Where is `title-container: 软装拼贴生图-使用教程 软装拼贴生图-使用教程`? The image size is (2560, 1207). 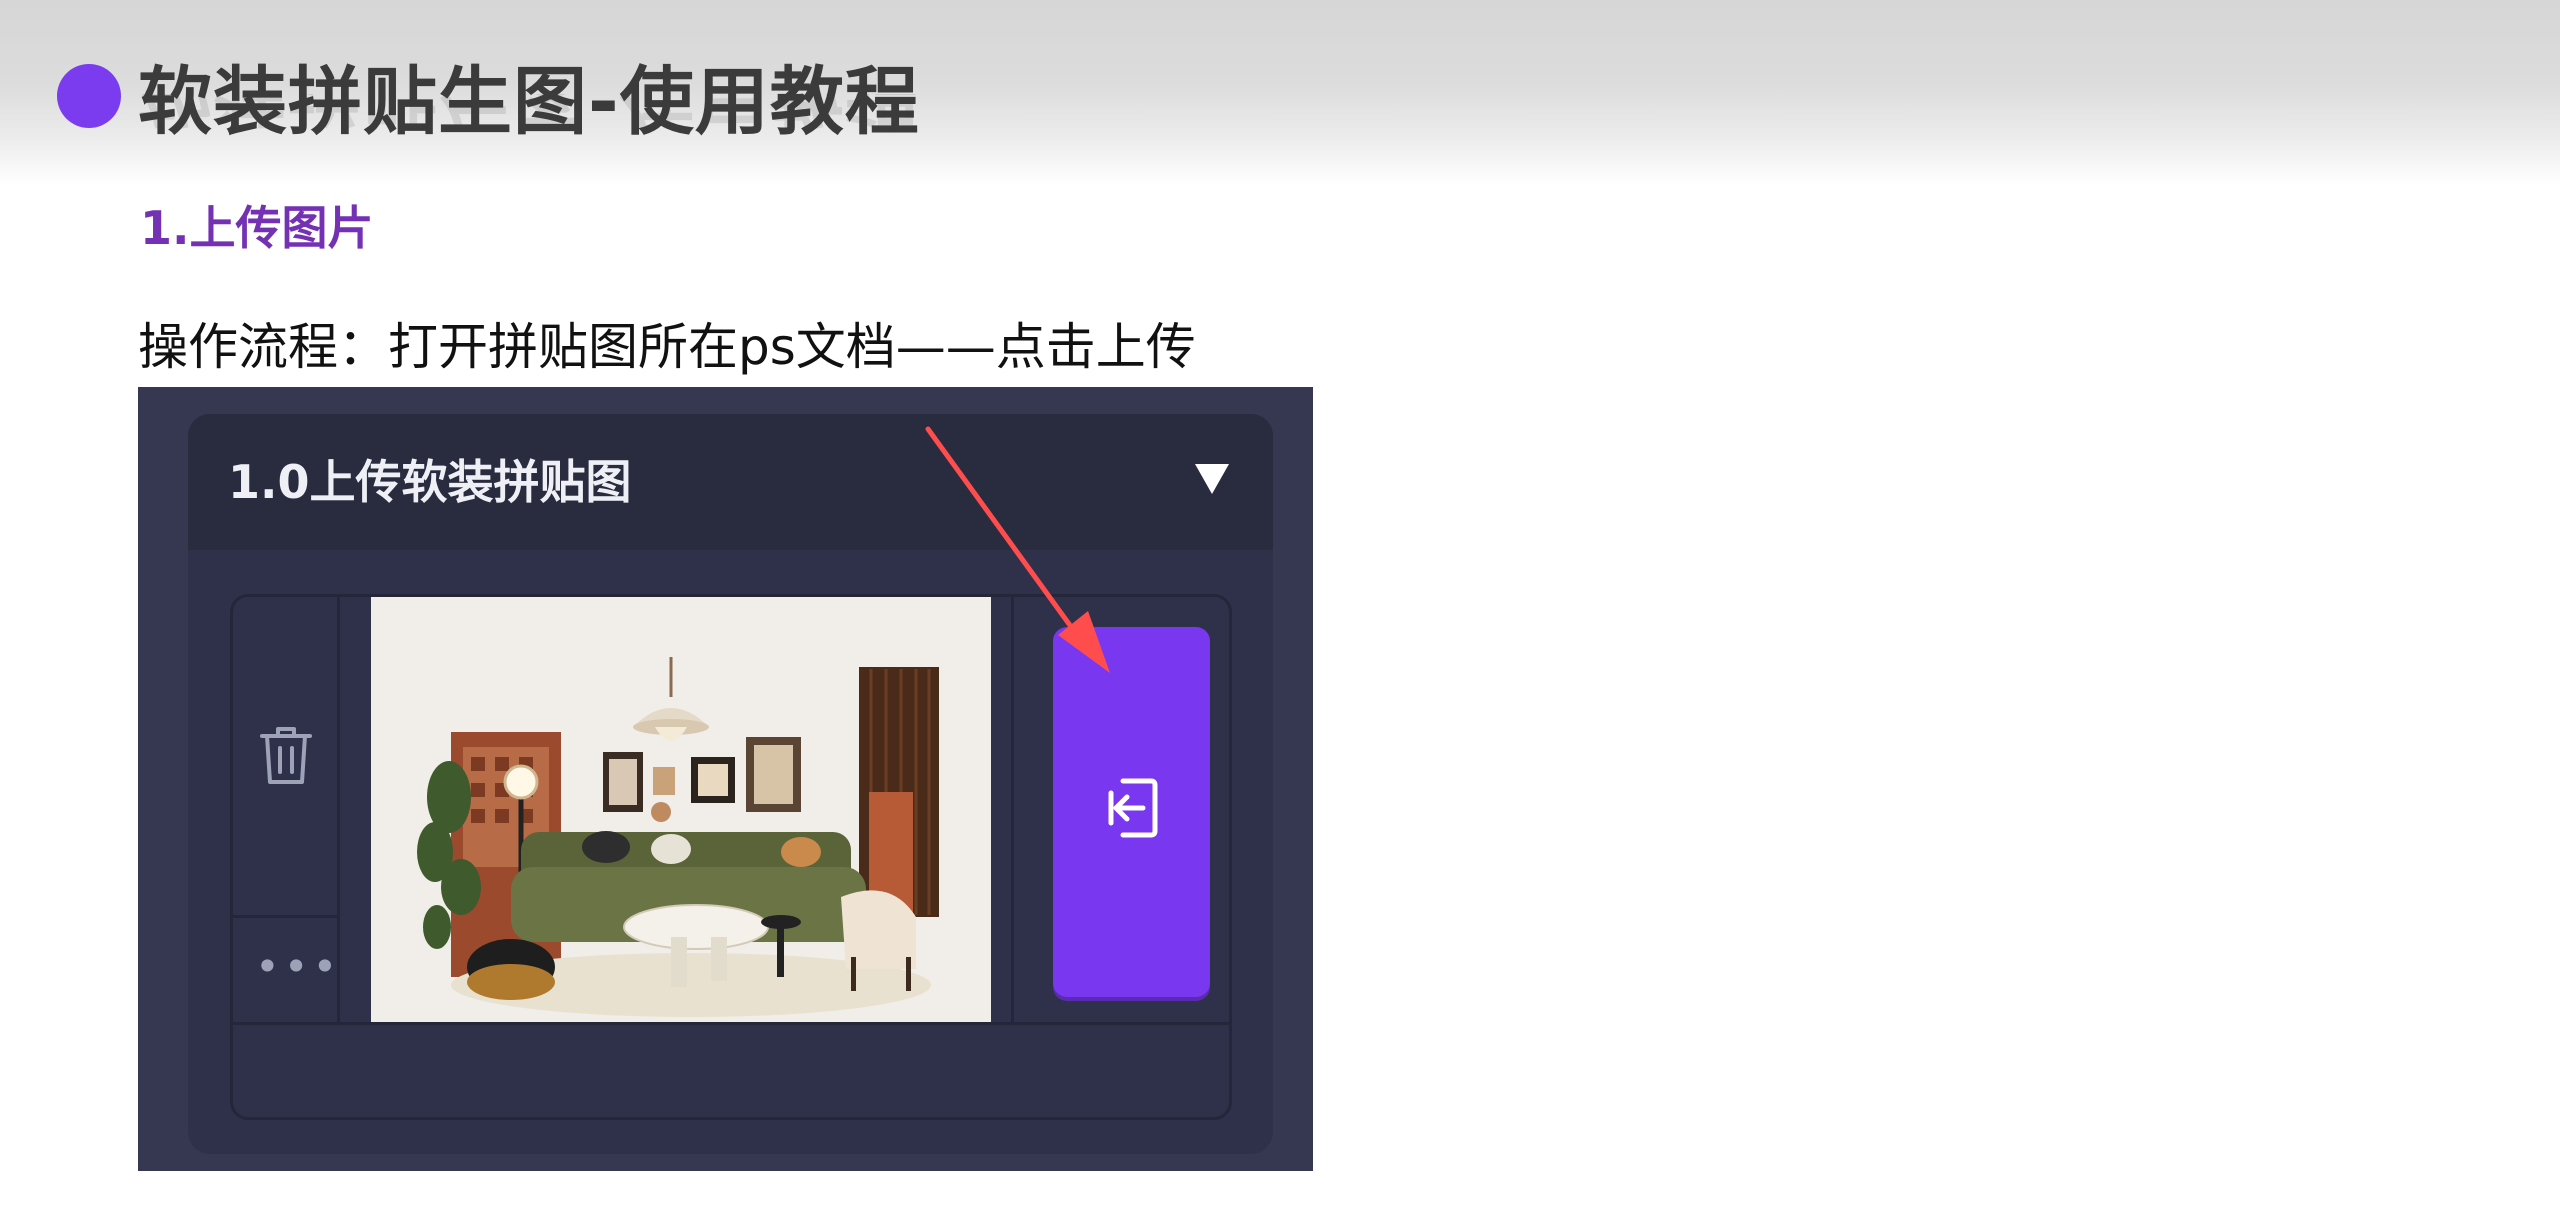 title-container: 软装拼贴生图-使用教程 软装拼贴生图-使用教程 is located at coordinates (529, 102).